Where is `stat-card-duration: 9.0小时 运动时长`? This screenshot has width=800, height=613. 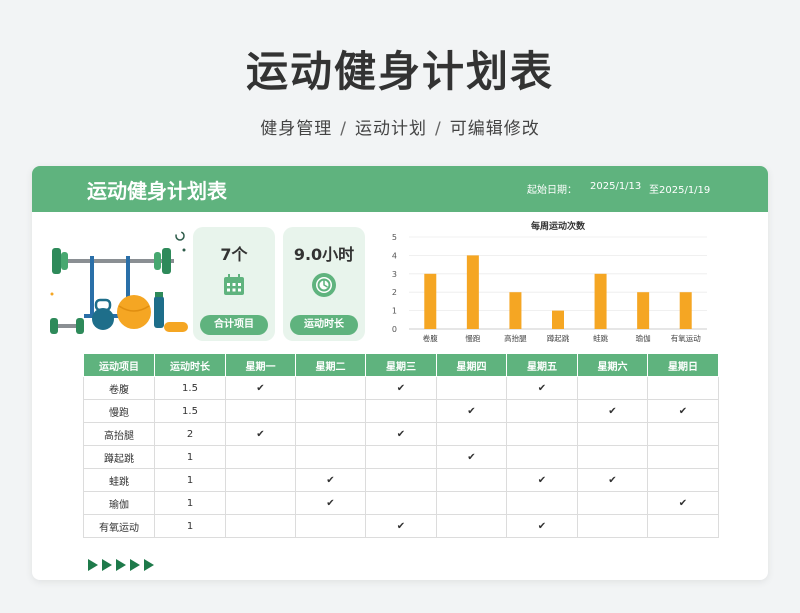
stat-card-duration: 9.0小时 运动时长 is located at coordinates (324, 284).